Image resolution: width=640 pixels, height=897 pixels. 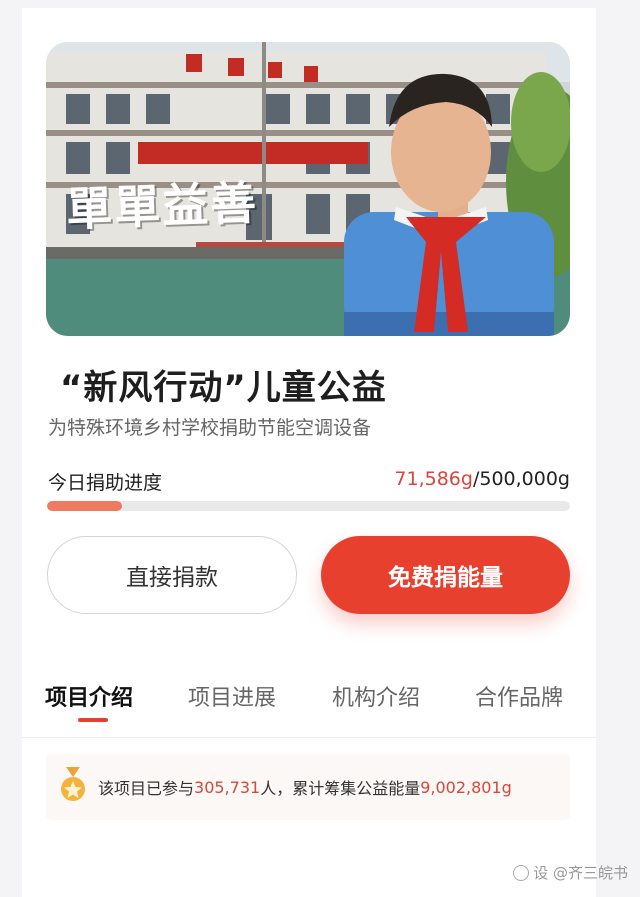 I want to click on medal-icon, so click(x=73, y=787).